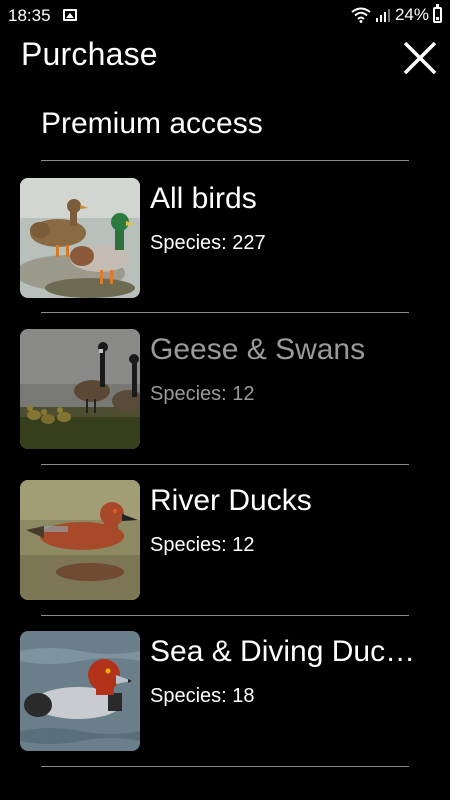 The image size is (450, 800). Describe the element at coordinates (225, 60) in the screenshot. I see `header: Purchase` at that location.